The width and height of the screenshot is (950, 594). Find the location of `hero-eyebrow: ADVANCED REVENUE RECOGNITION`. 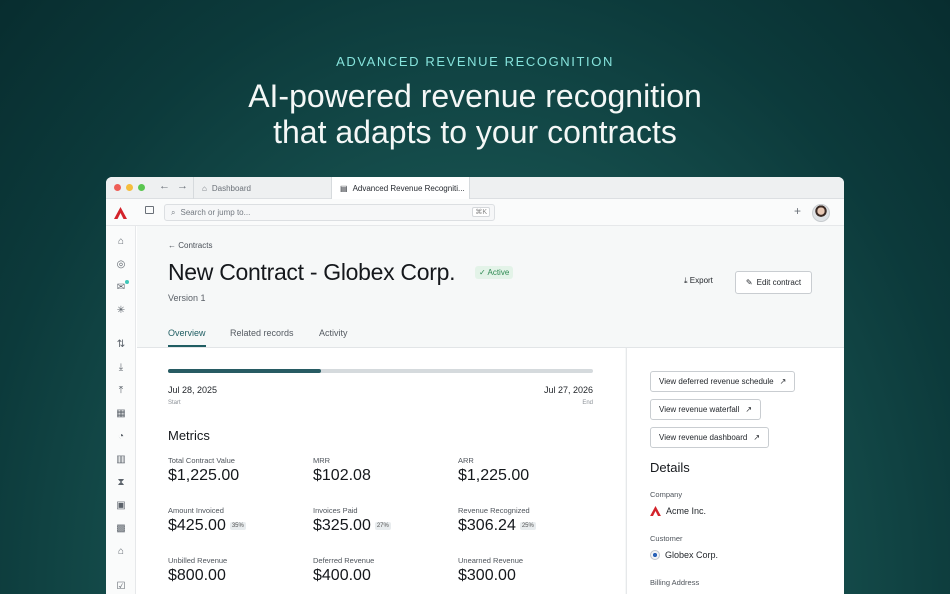

hero-eyebrow: ADVANCED REVENUE RECOGNITION is located at coordinates (475, 61).